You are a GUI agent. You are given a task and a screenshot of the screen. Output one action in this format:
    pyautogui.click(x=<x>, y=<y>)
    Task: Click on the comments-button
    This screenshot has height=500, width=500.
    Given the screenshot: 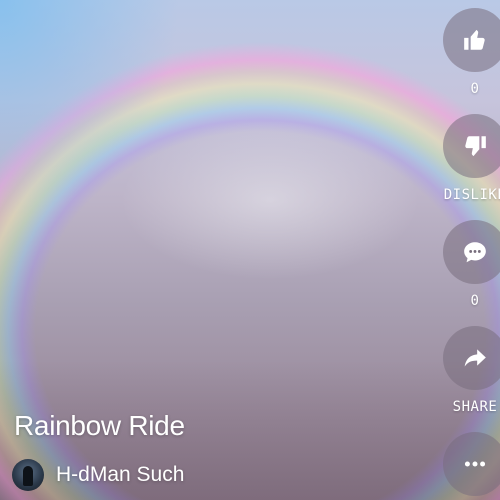 What is the action you would take?
    pyautogui.click(x=471, y=252)
    